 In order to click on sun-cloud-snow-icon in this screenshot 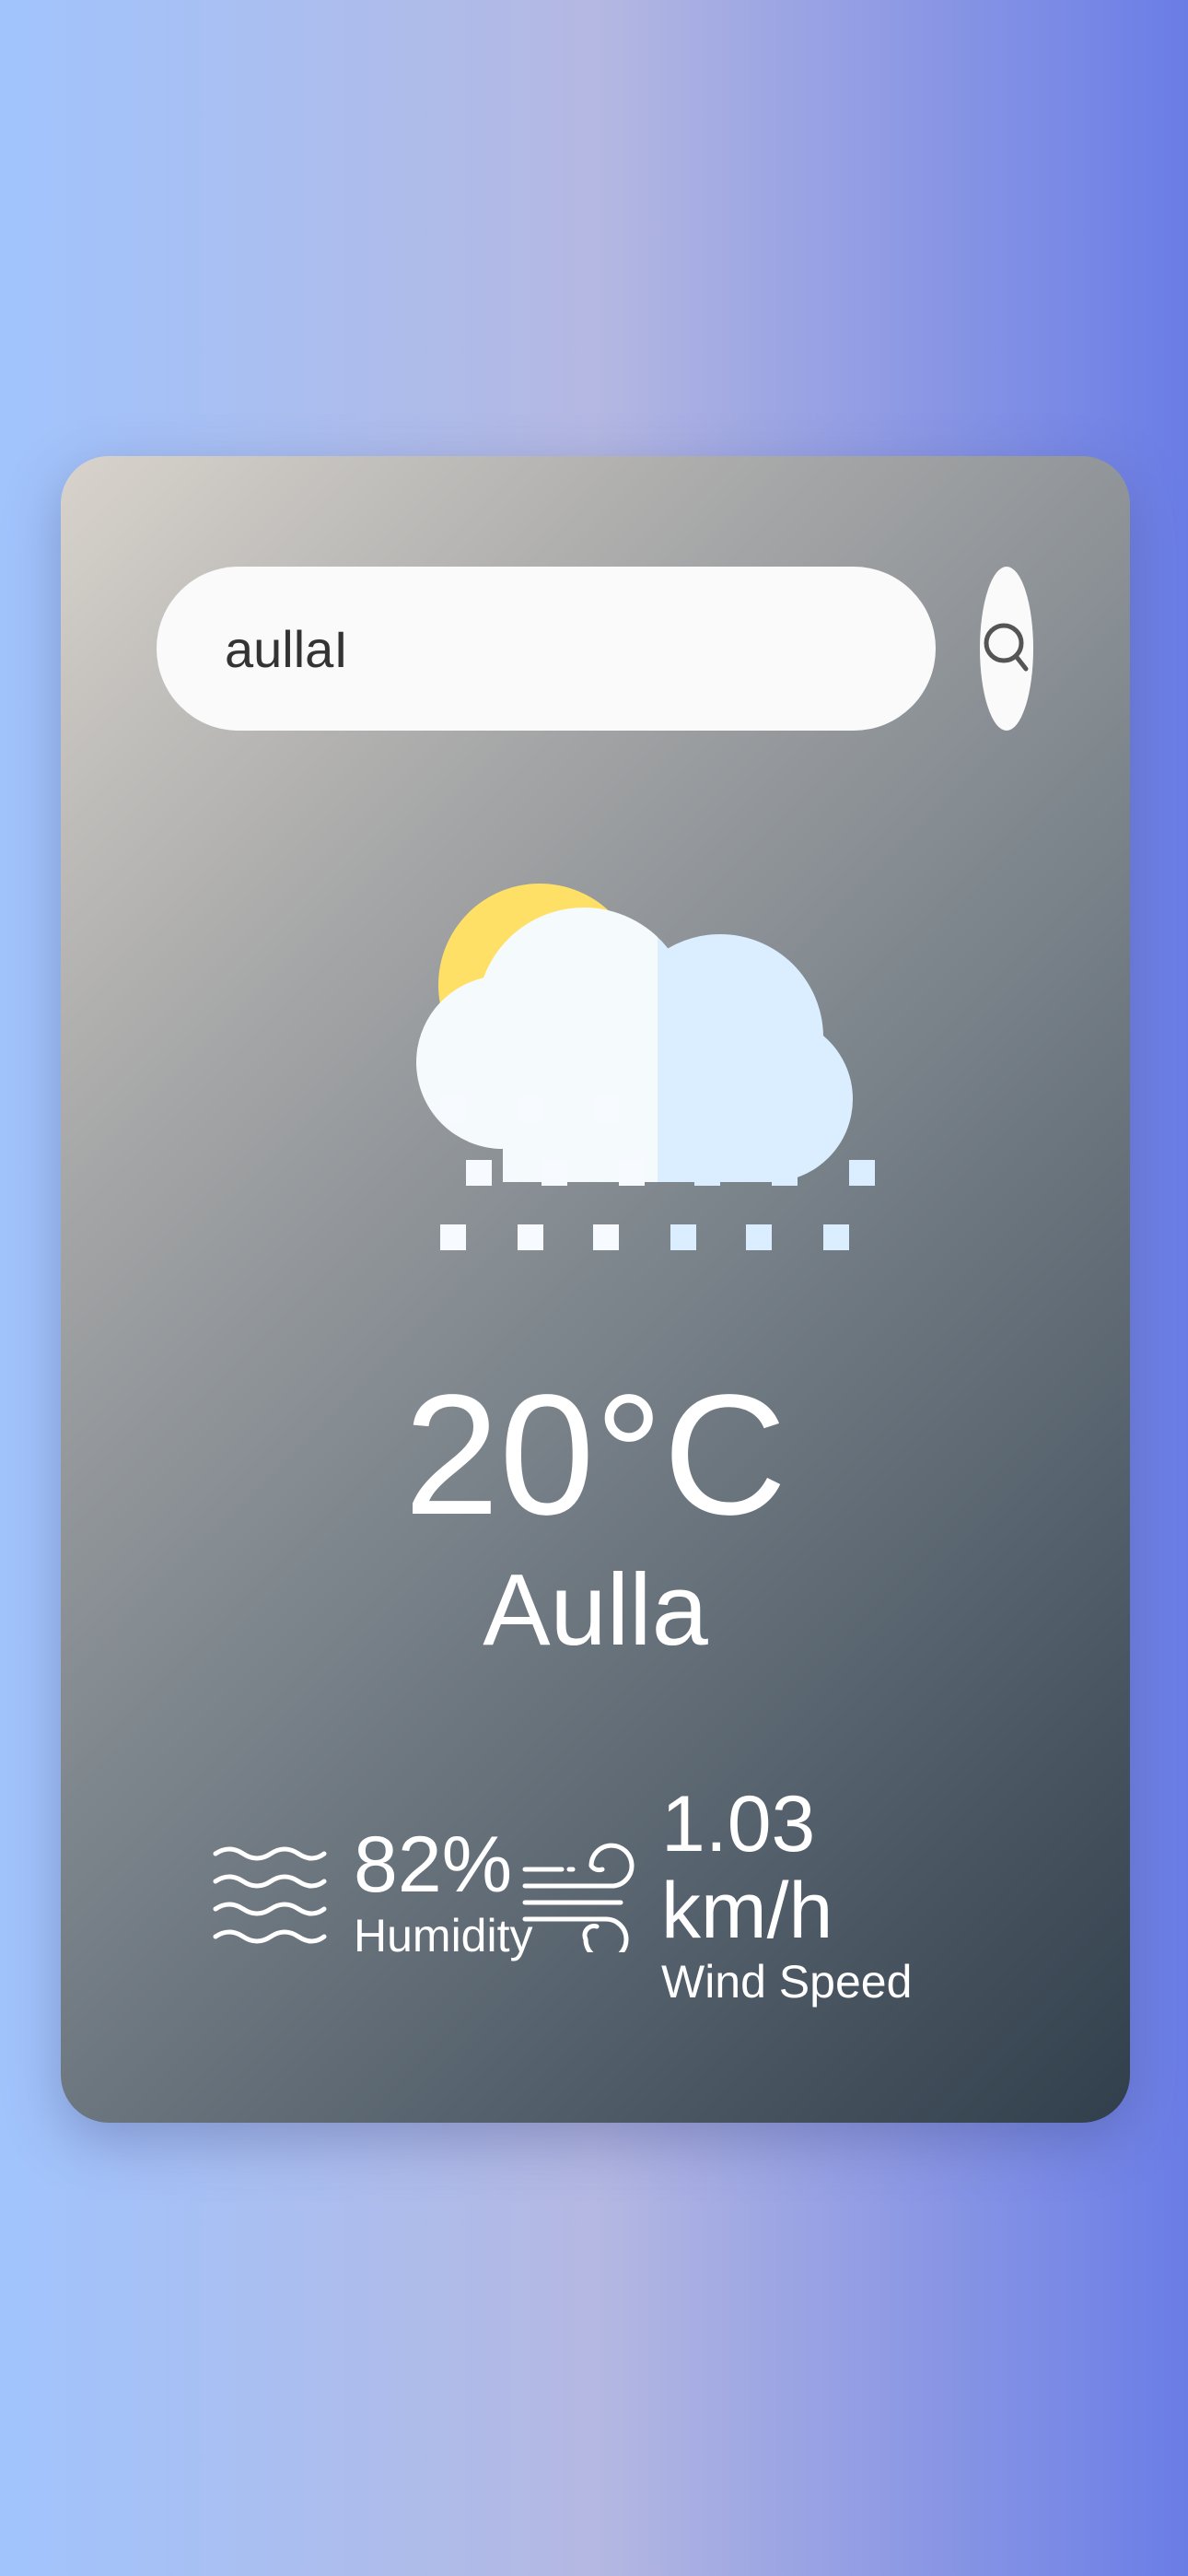, I will do `click(630, 1051)`.